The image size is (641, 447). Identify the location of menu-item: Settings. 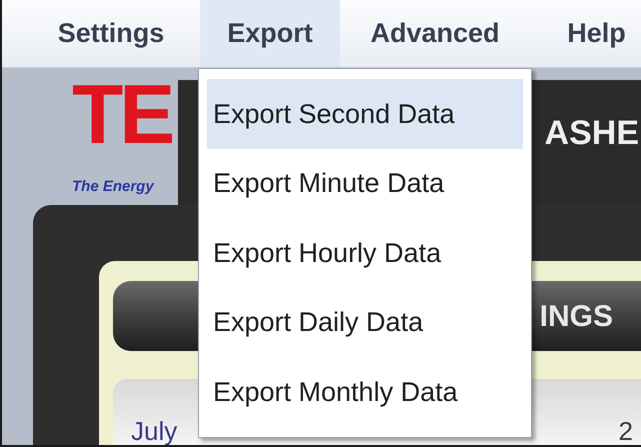
(111, 33).